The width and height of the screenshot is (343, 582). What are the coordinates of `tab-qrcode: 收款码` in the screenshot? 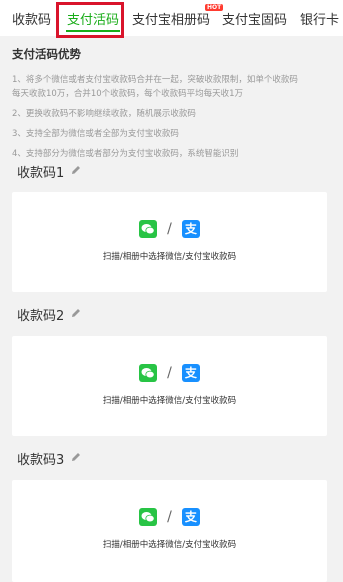 It's located at (31, 18).